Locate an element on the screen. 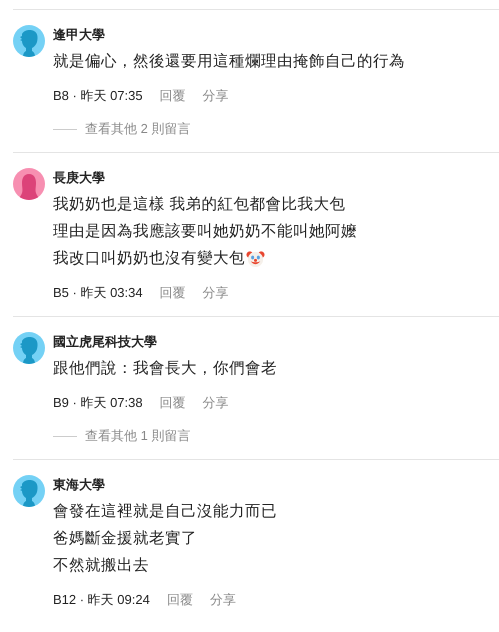  comment-text: 不然就搬出去 is located at coordinates (101, 566).